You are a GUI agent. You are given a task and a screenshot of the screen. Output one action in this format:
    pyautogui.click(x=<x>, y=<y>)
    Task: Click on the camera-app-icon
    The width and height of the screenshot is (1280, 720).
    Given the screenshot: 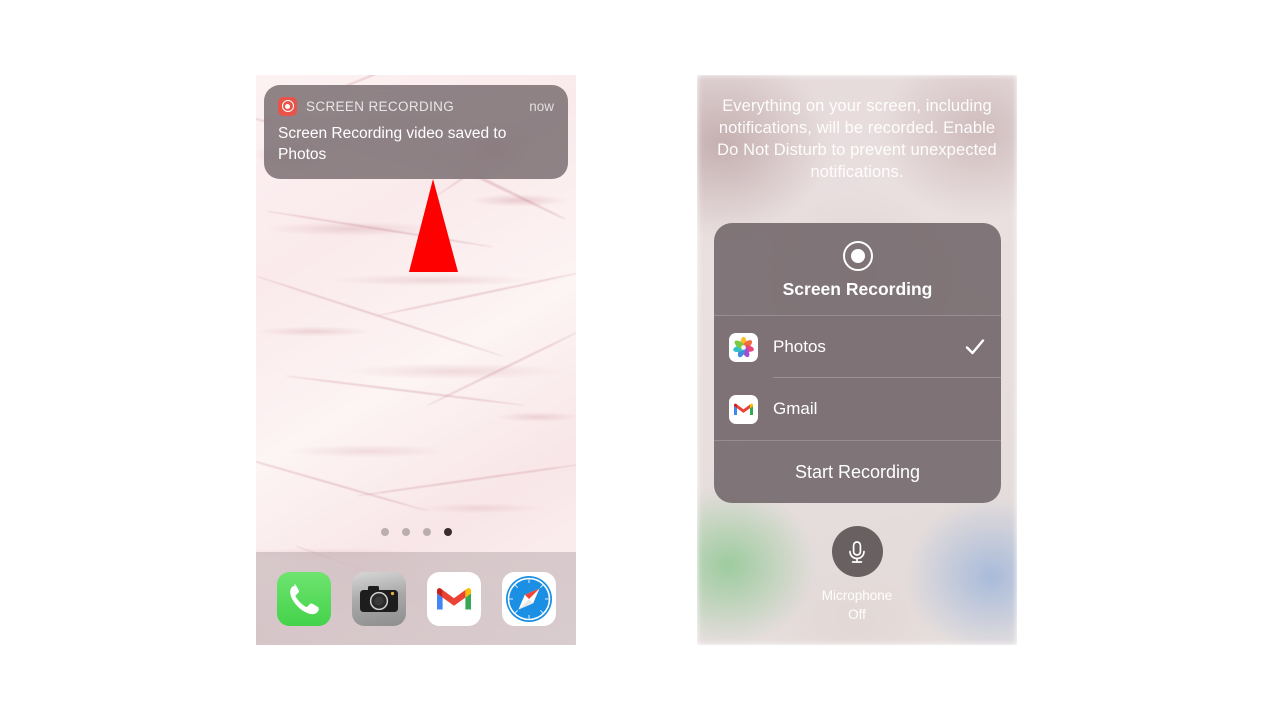 What is the action you would take?
    pyautogui.click(x=378, y=598)
    